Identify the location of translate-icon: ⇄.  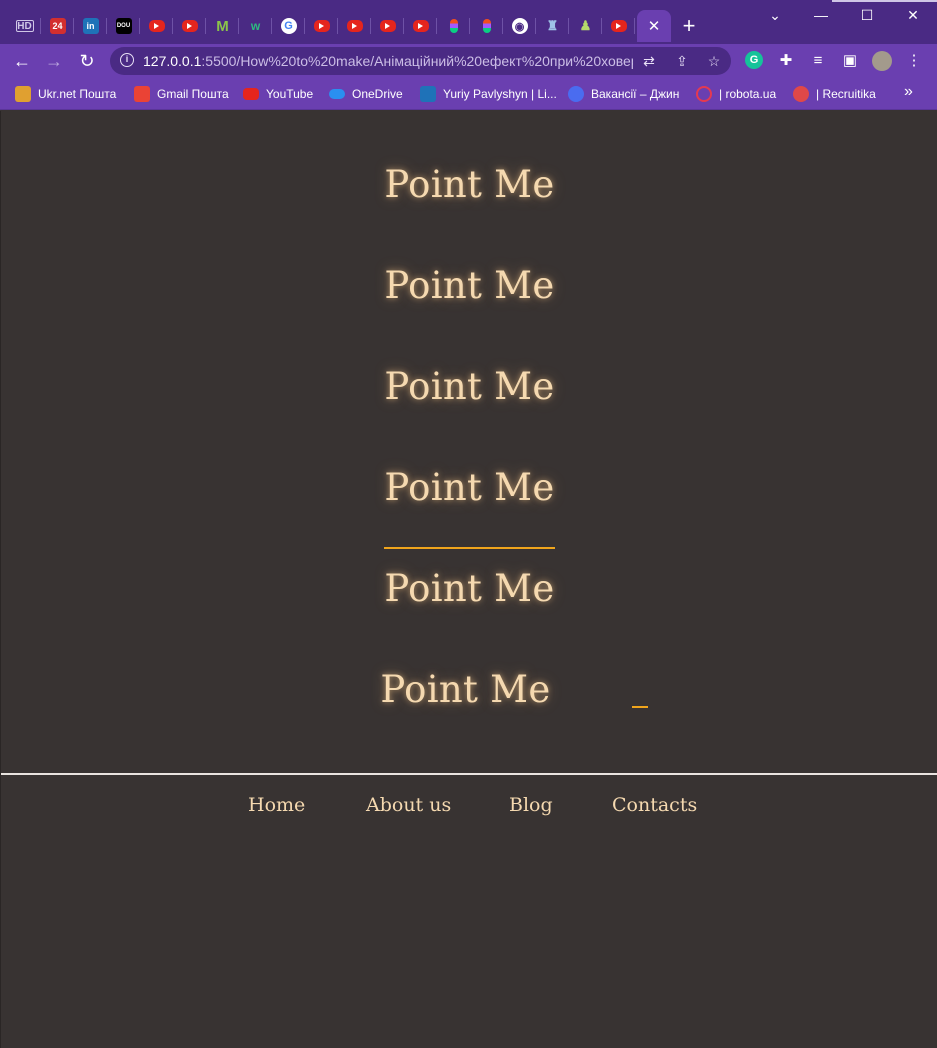
(649, 61).